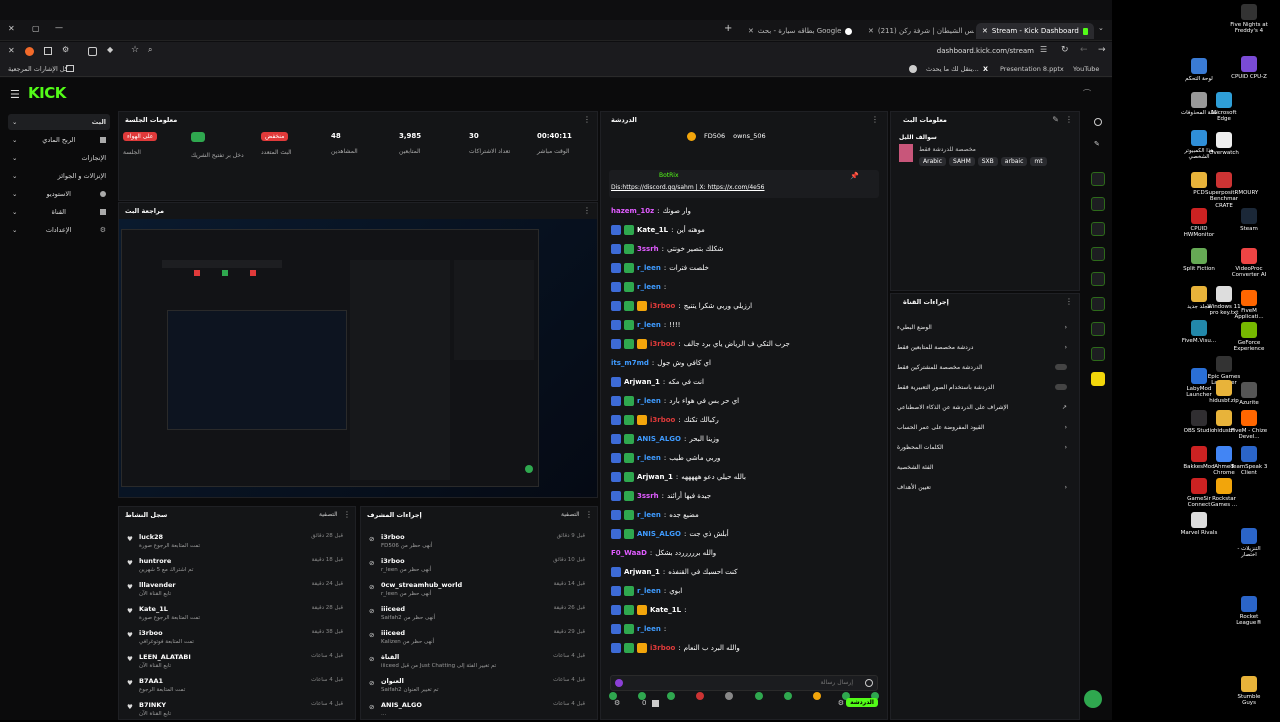 The width and height of the screenshot is (1280, 722). What do you see at coordinates (393, 537) in the screenshot?
I see `mod-user: i3rboo` at bounding box center [393, 537].